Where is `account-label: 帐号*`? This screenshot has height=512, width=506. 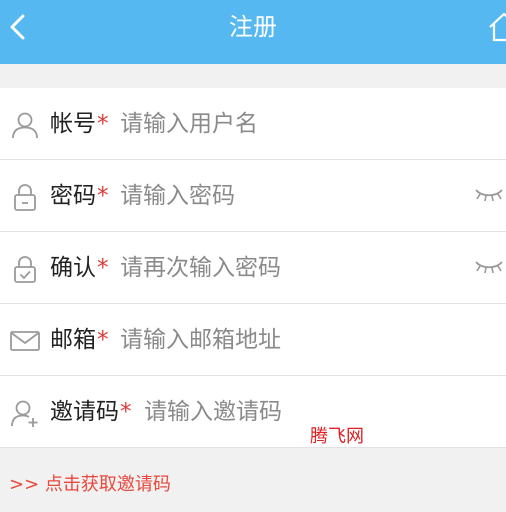 account-label: 帐号* is located at coordinates (79, 124).